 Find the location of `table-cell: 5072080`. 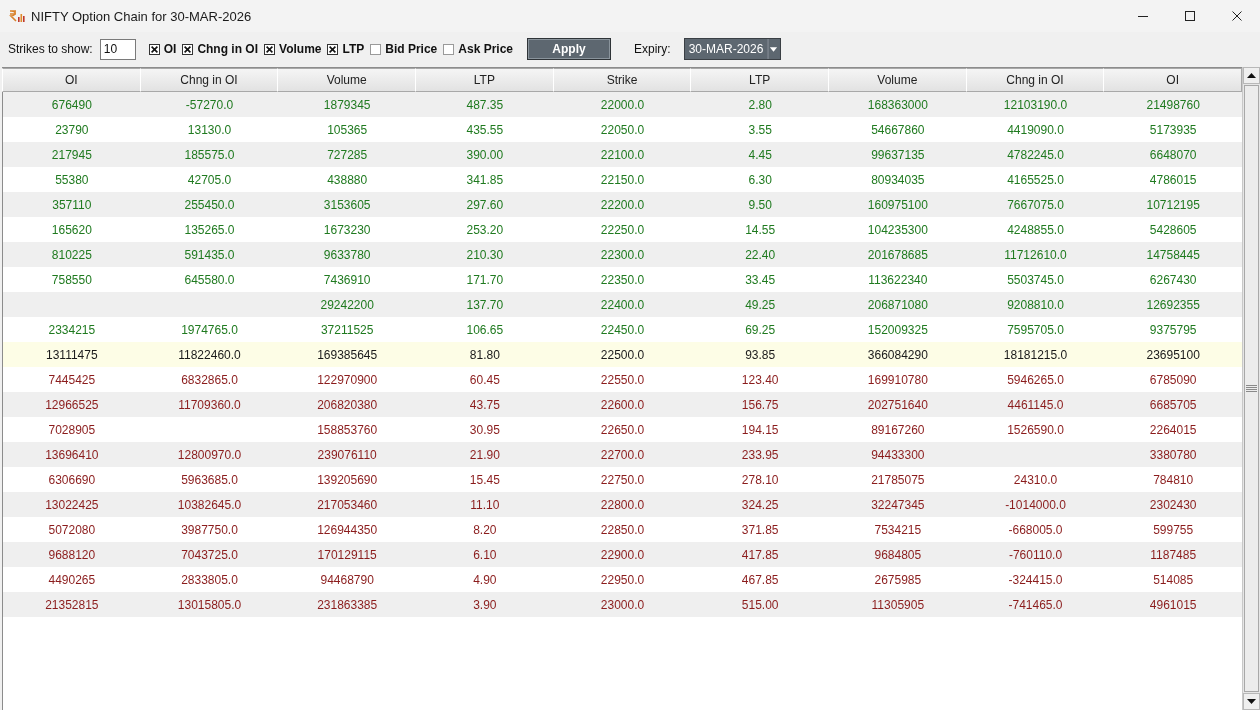

table-cell: 5072080 is located at coordinates (72, 529).